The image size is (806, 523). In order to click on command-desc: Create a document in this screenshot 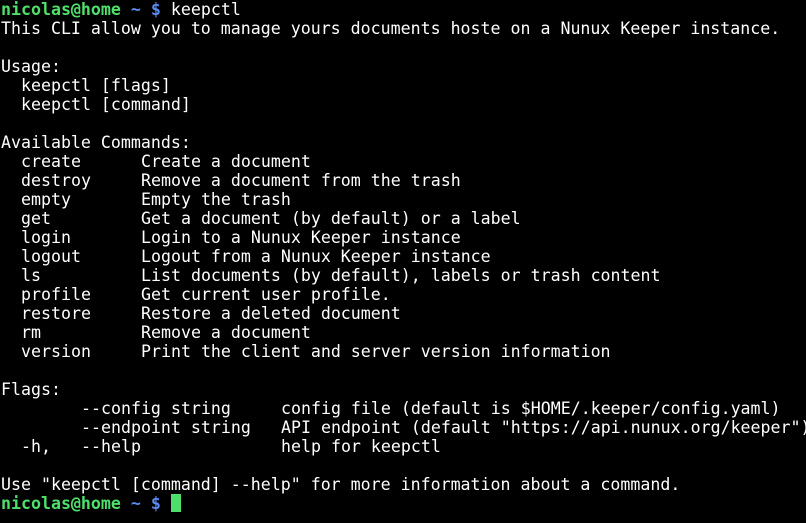, I will do `click(226, 161)`.